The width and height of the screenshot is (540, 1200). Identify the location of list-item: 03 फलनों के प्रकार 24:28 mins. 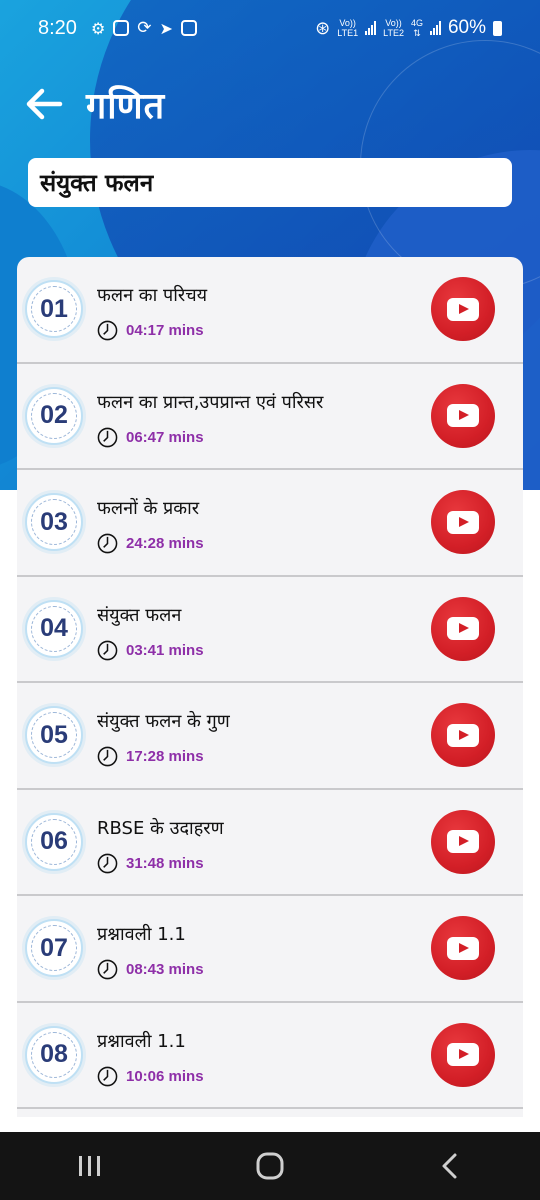
(270, 523).